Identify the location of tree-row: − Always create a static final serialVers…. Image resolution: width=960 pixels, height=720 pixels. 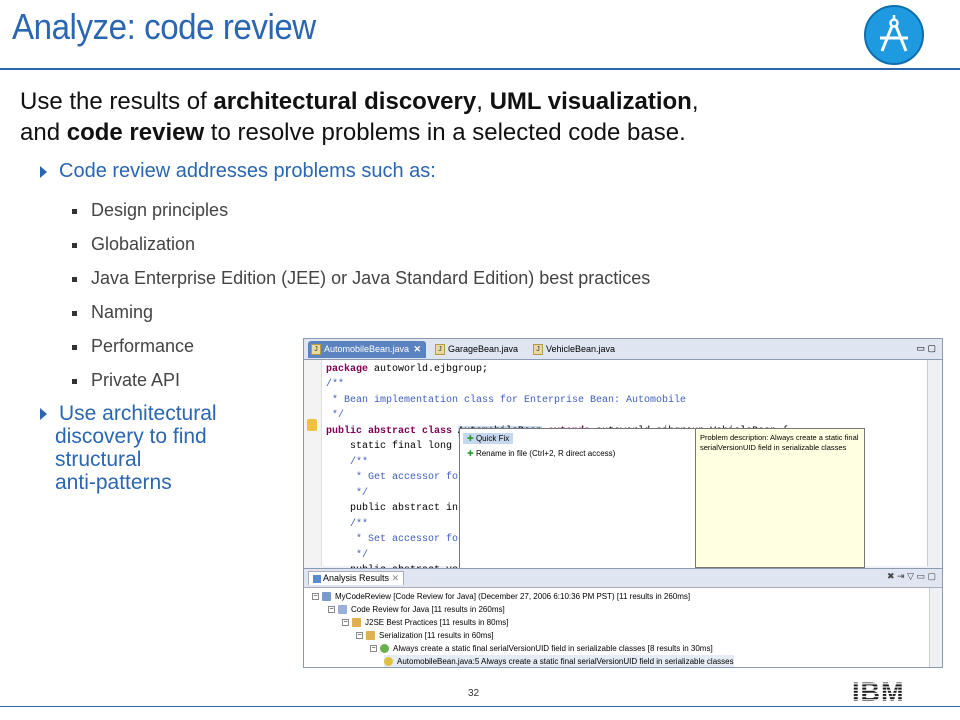
(541, 648).